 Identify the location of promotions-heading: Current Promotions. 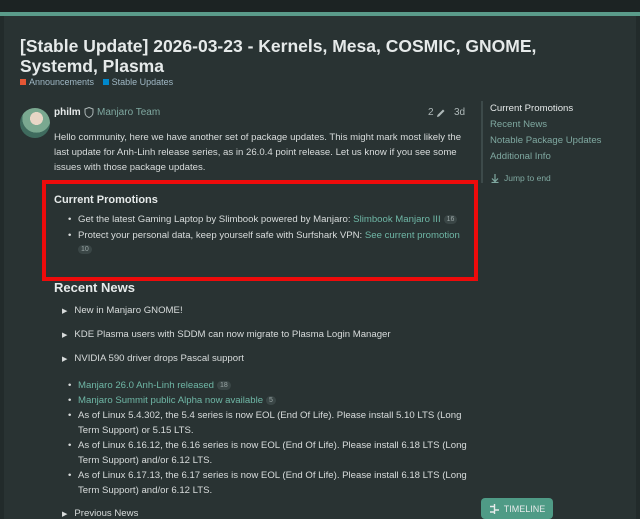
(106, 200).